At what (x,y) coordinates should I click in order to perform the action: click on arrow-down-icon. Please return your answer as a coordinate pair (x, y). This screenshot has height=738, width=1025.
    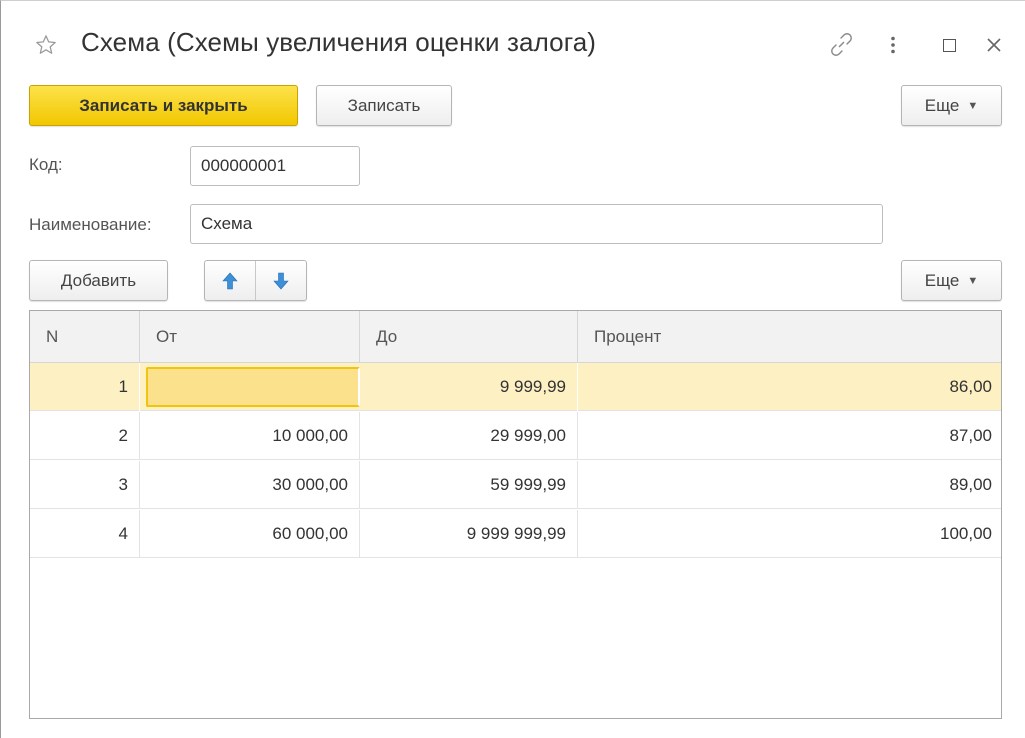
    Looking at the image, I should click on (281, 280).